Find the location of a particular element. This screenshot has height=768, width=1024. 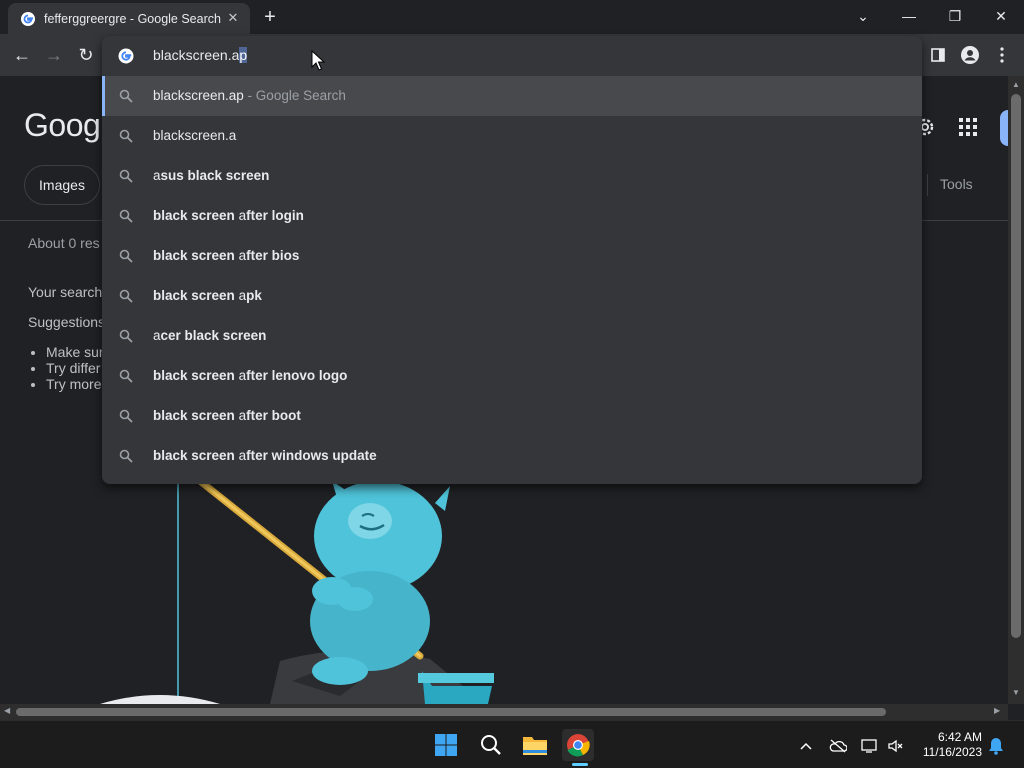

tab-close-icon: ✕ is located at coordinates (233, 18).